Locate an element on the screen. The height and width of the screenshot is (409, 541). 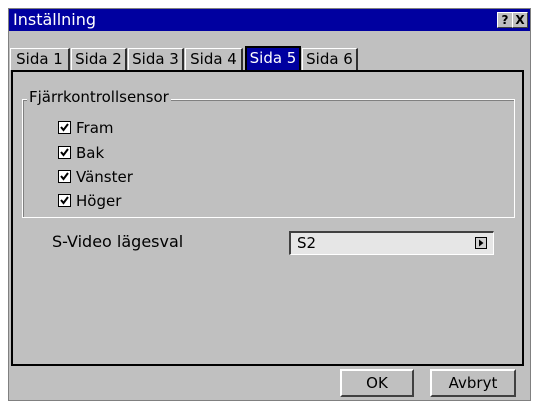
tab-sida-6: Sida 6 is located at coordinates (330, 59).